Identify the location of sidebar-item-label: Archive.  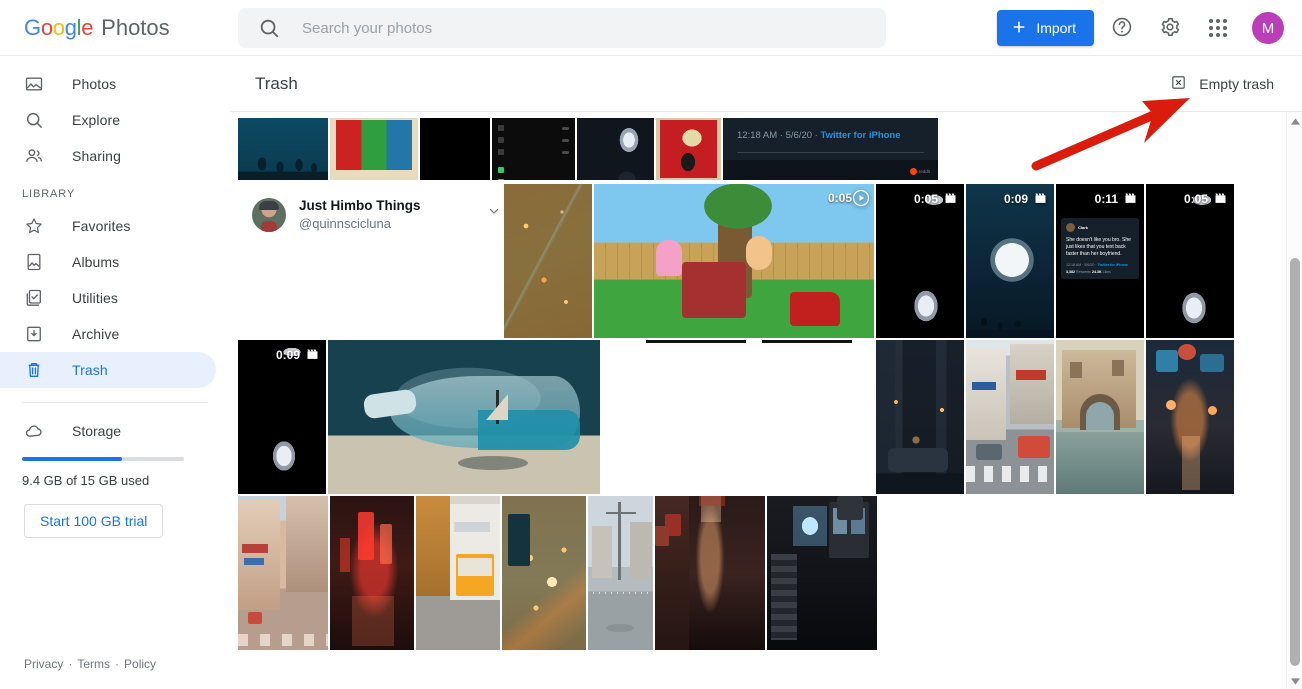
(96, 334).